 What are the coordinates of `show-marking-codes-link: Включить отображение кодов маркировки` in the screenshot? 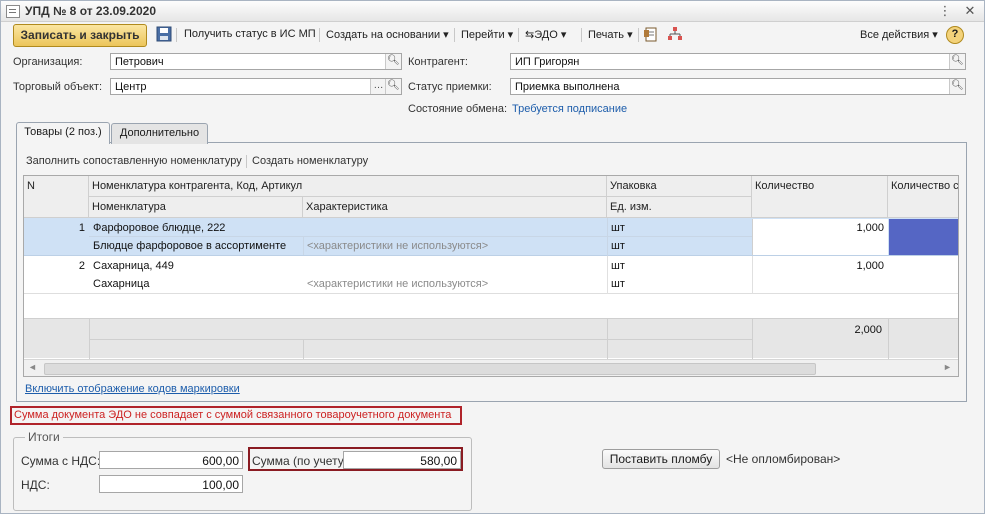 It's located at (132, 389).